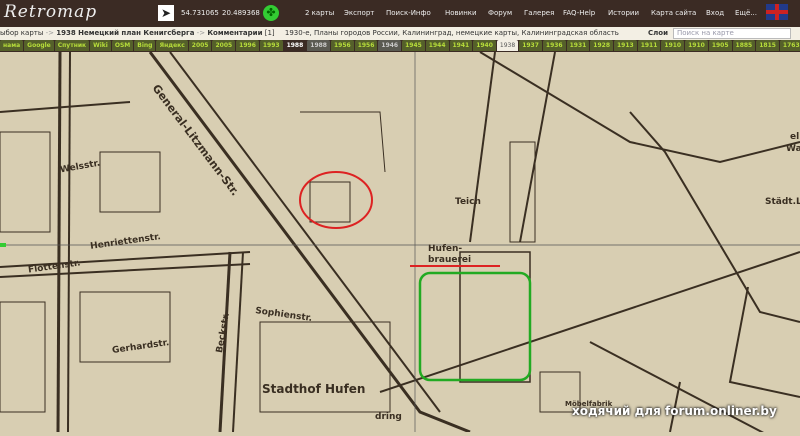  Describe the element at coordinates (271, 13) in the screenshot. I see `clover-icon: ✤` at that location.